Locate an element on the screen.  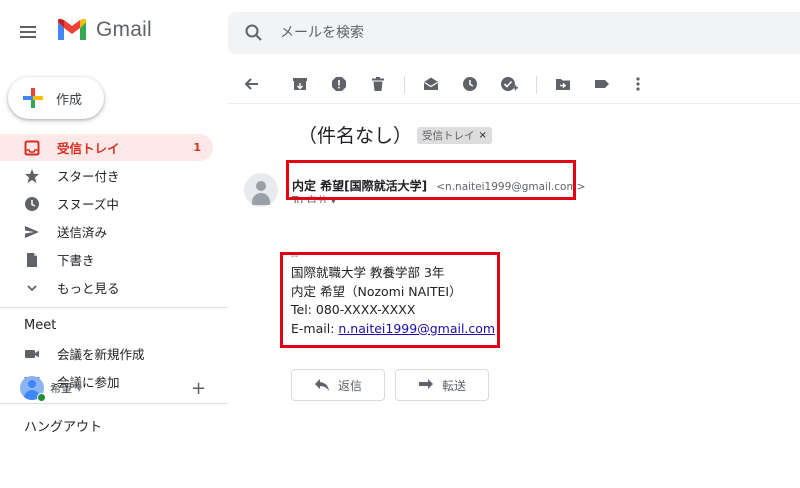
label-chip-text: 受信トレイ is located at coordinates (448, 136).